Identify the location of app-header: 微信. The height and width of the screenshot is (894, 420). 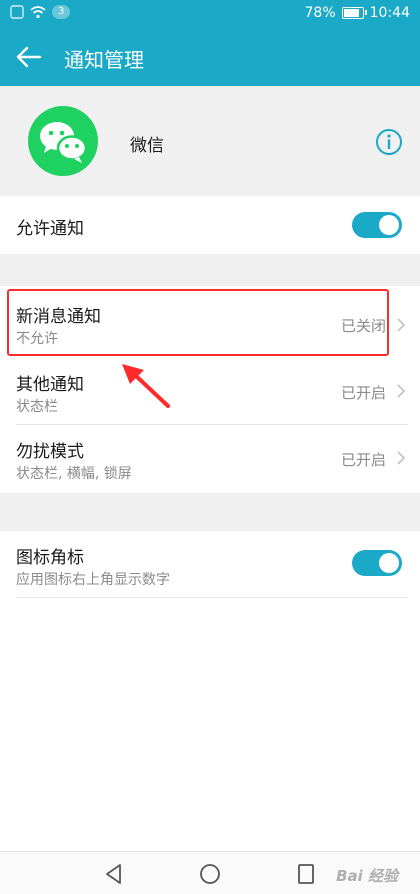
(210, 141).